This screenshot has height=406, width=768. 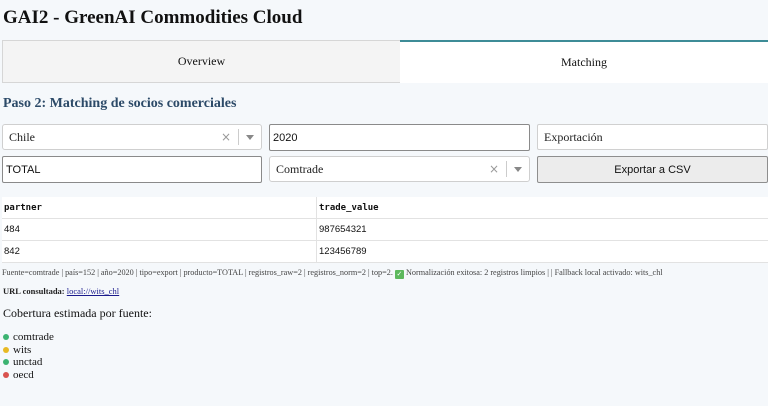 I want to click on url-line: URL consultada: local://wits_chl, so click(x=61, y=291).